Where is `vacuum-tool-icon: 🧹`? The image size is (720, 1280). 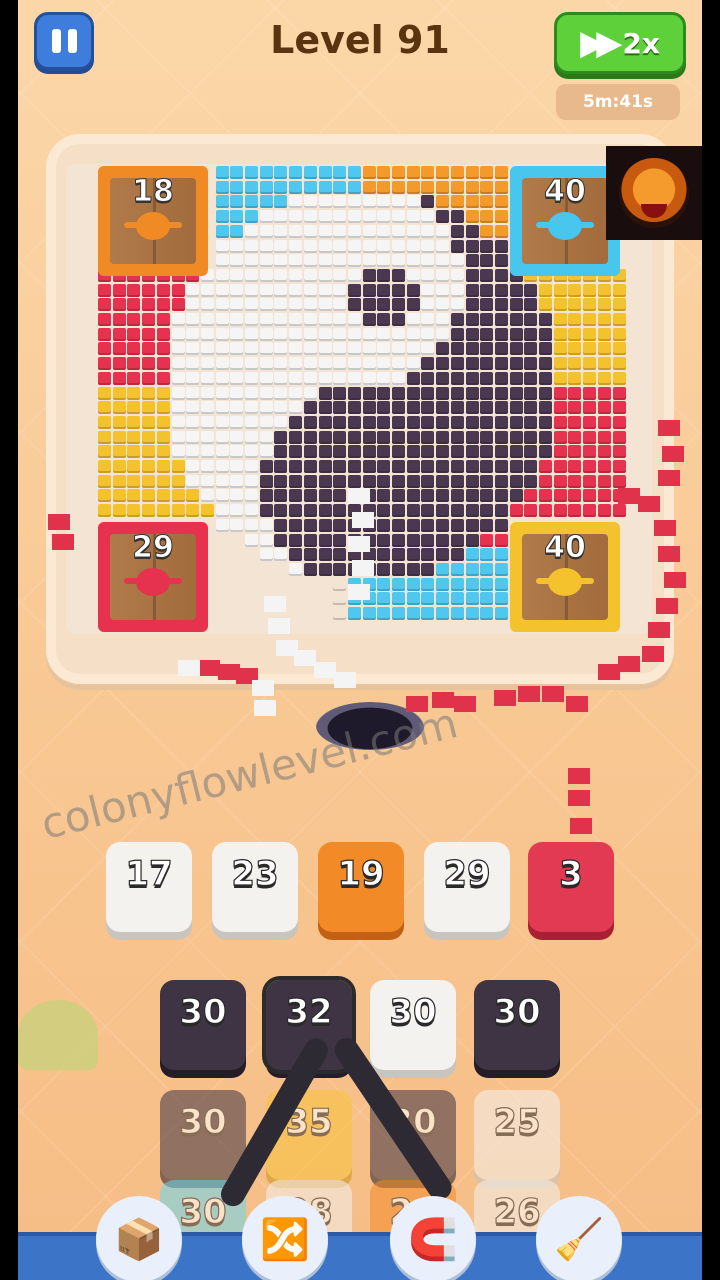
vacuum-tool-icon: 🧹 is located at coordinates (579, 1238).